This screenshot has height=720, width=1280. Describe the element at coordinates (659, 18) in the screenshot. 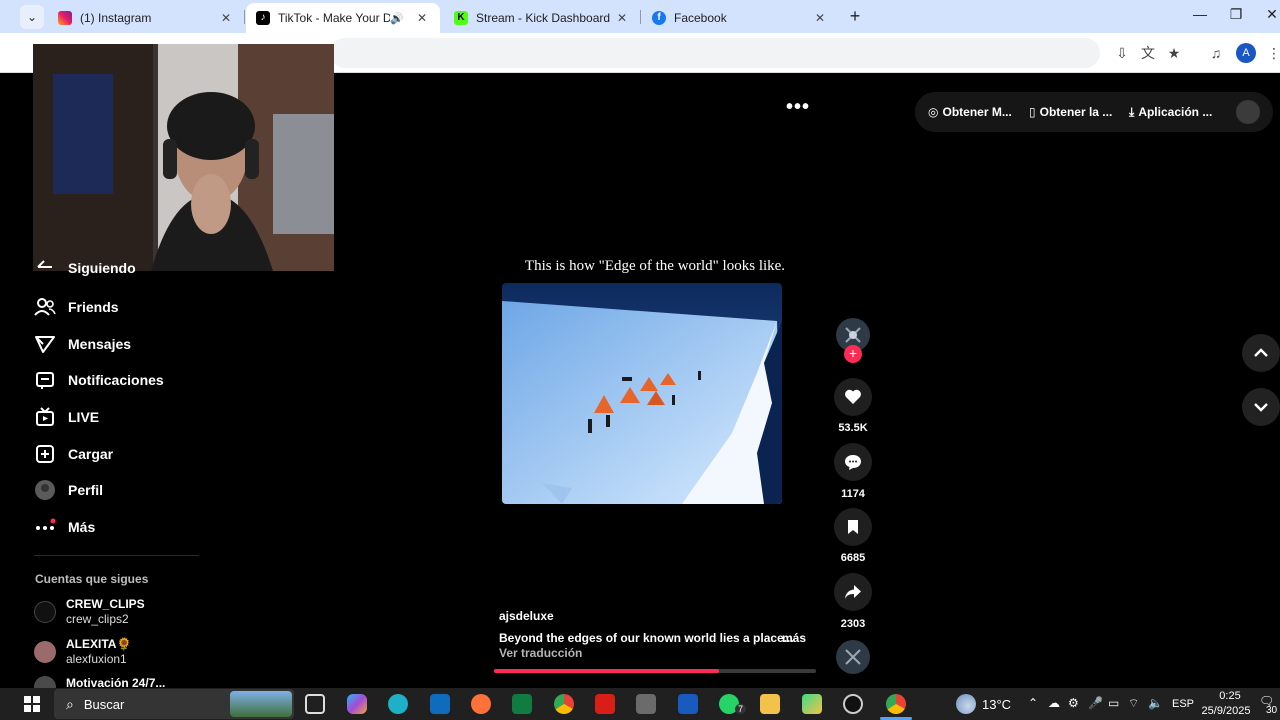

I see `facebook-icon: f` at that location.